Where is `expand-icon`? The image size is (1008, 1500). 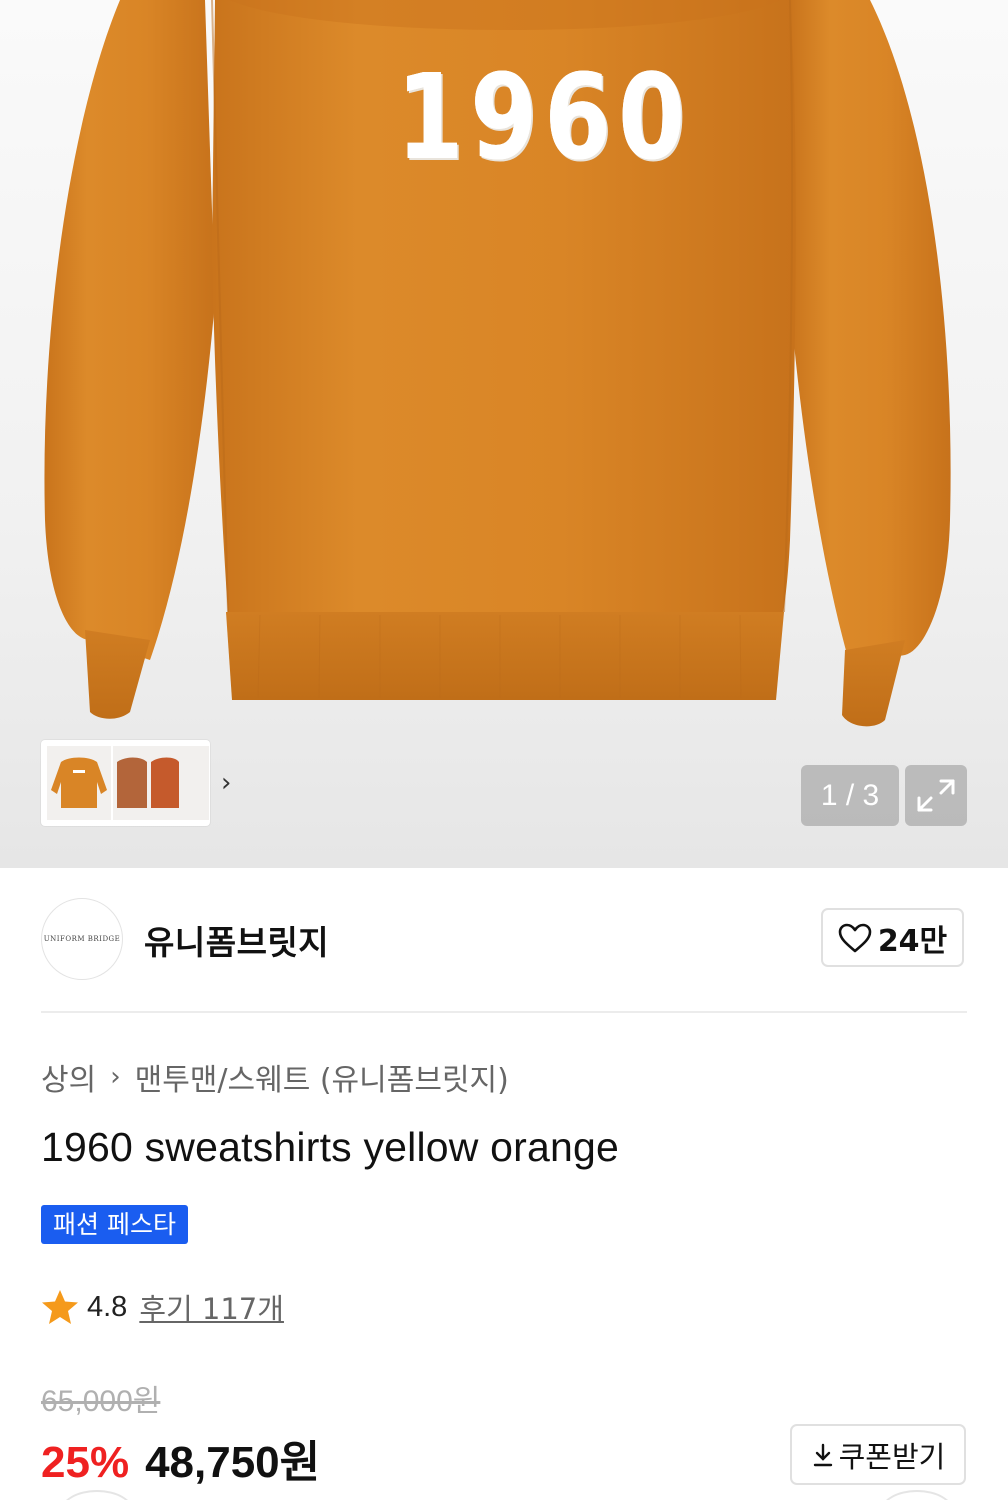
expand-icon is located at coordinates (936, 795).